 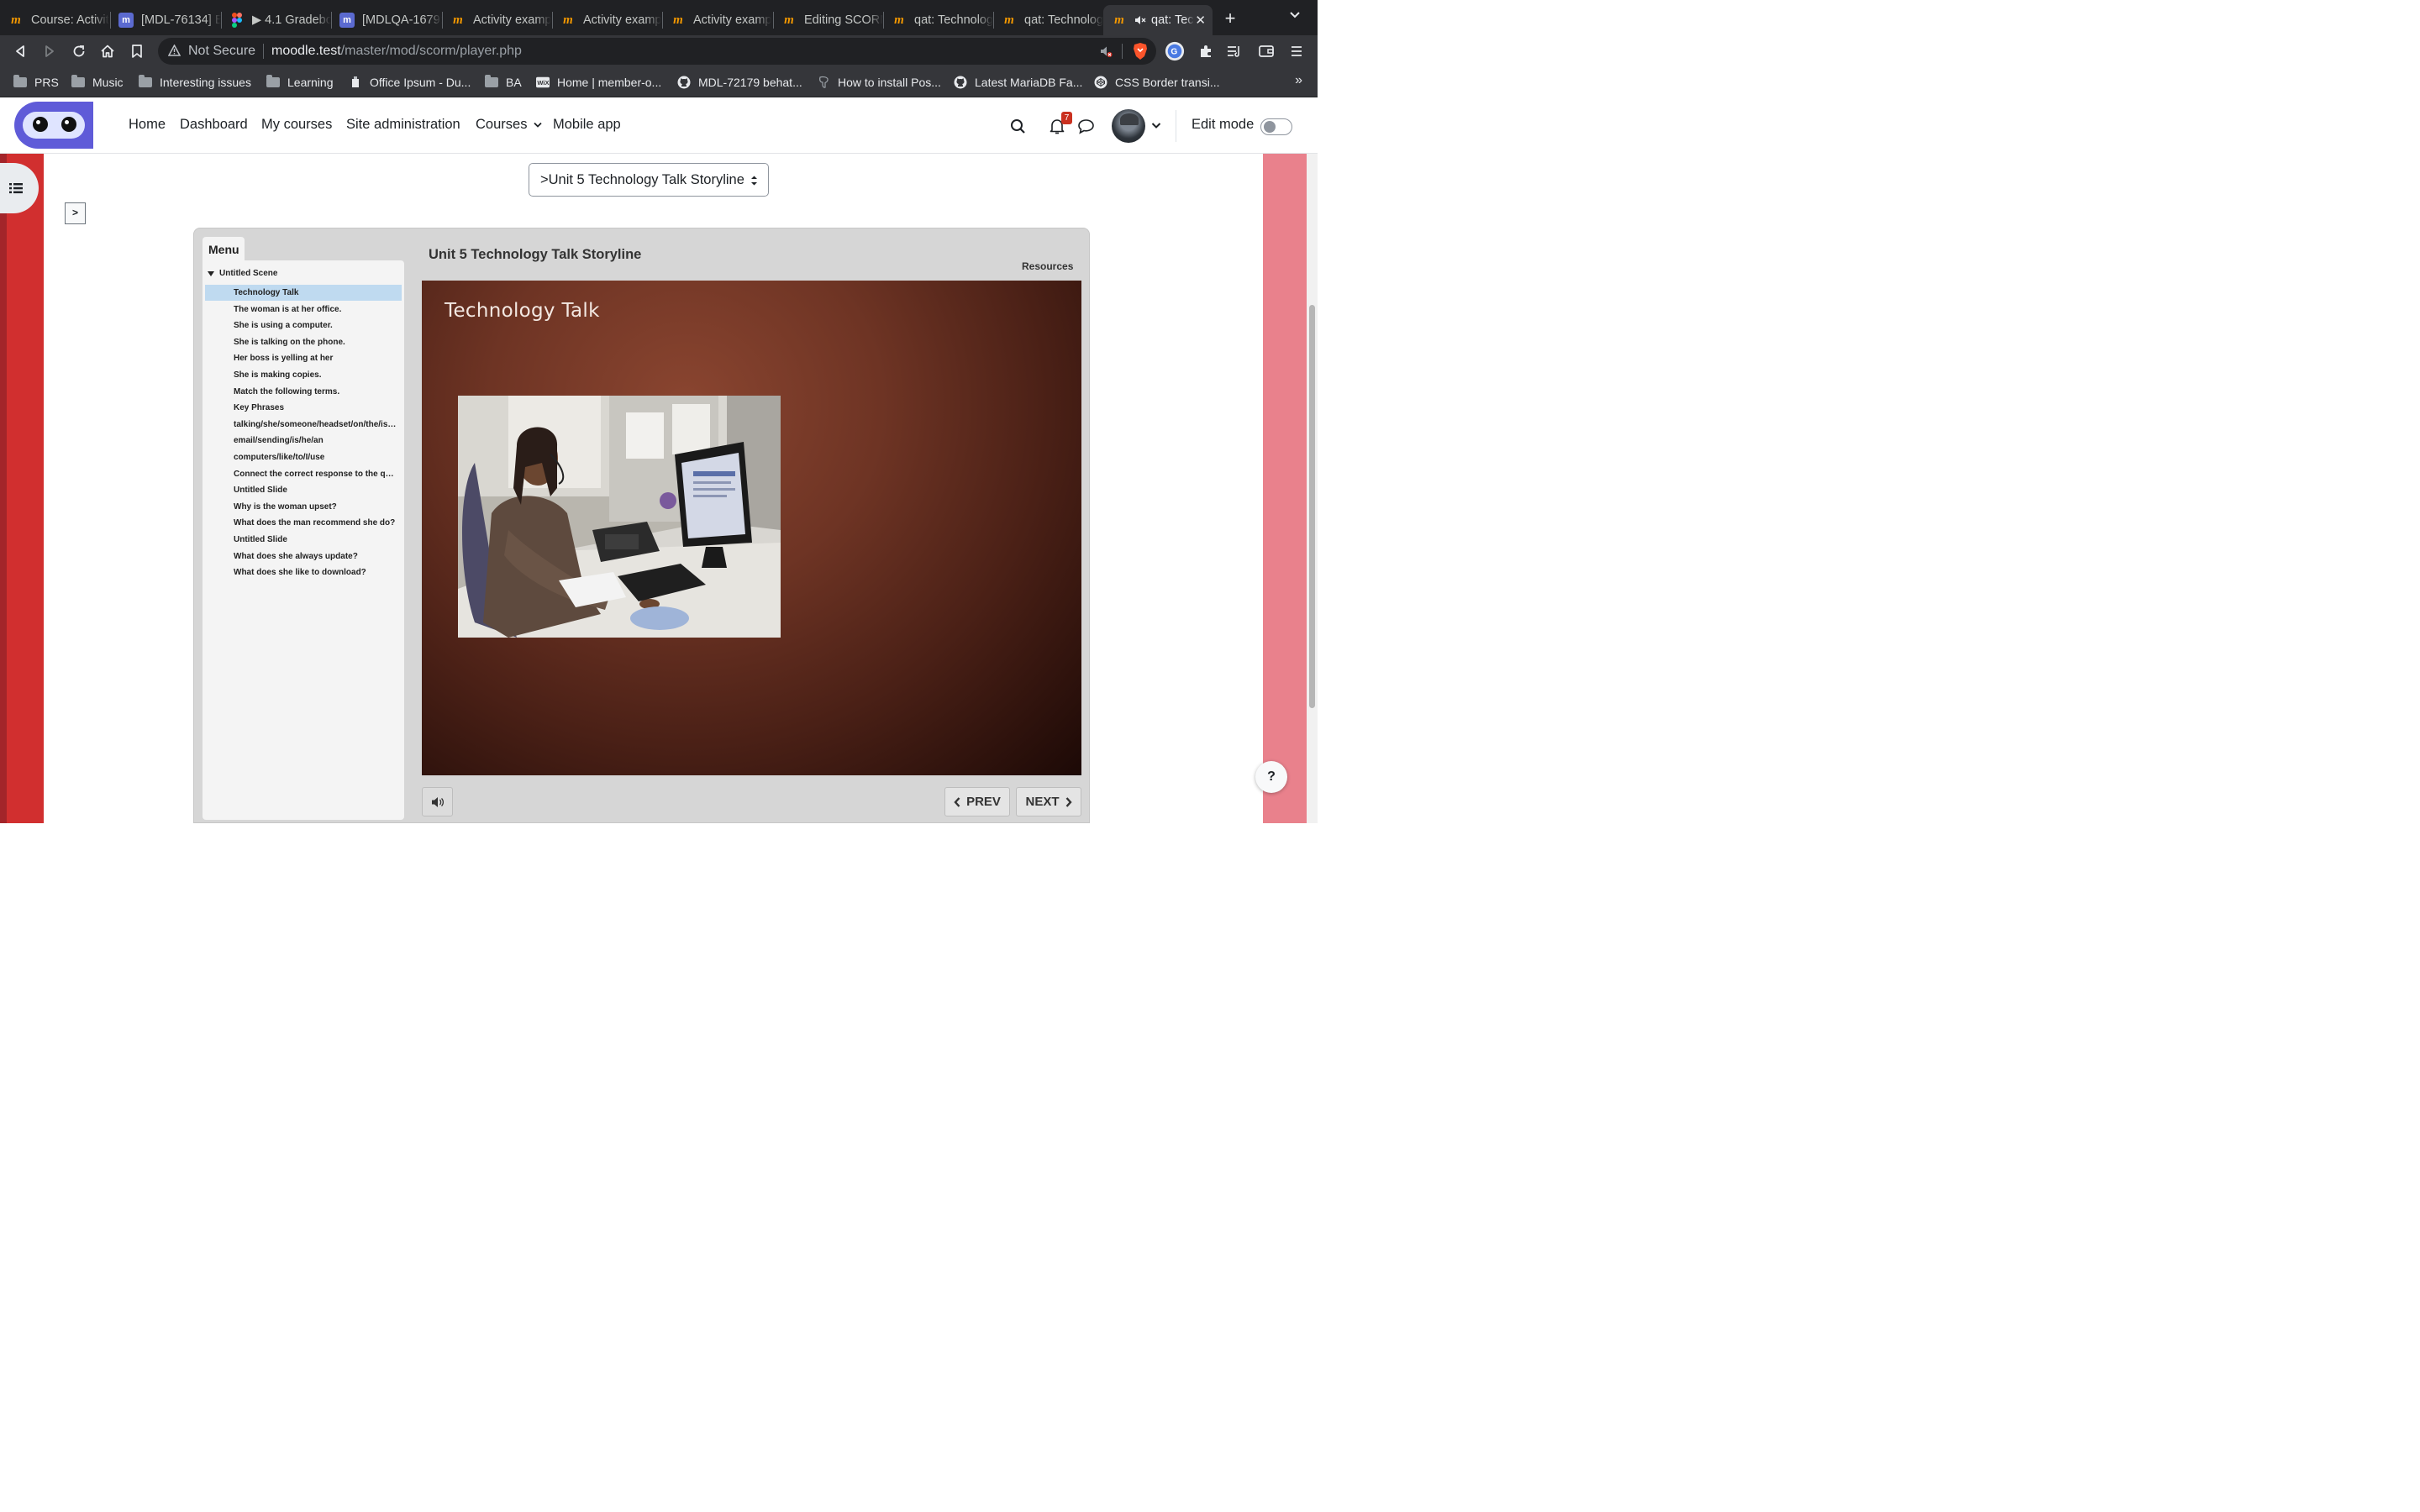 I want to click on nav-dashboard: Dashboard, so click(x=214, y=125).